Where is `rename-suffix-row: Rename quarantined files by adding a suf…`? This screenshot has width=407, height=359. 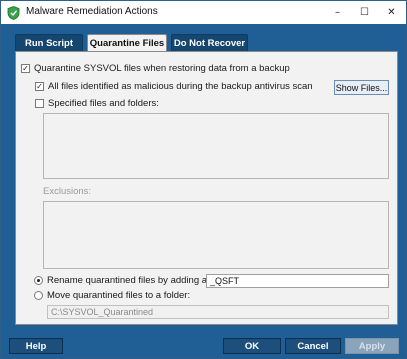
rename-suffix-row: Rename quarantined files by adding a suf… is located at coordinates (134, 280).